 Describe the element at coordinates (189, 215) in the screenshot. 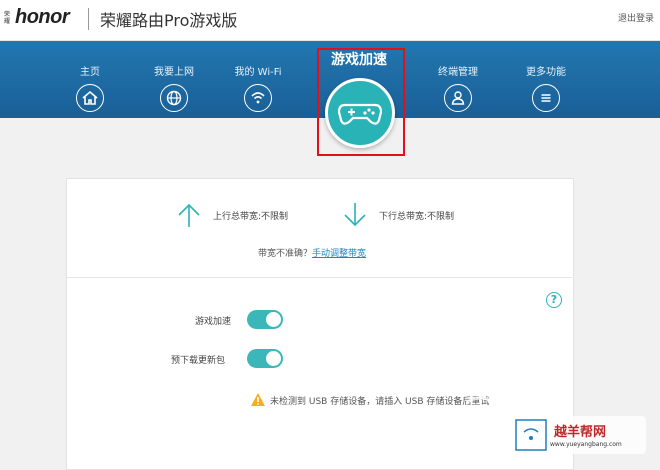

I see `upload-arrow-icon` at that location.